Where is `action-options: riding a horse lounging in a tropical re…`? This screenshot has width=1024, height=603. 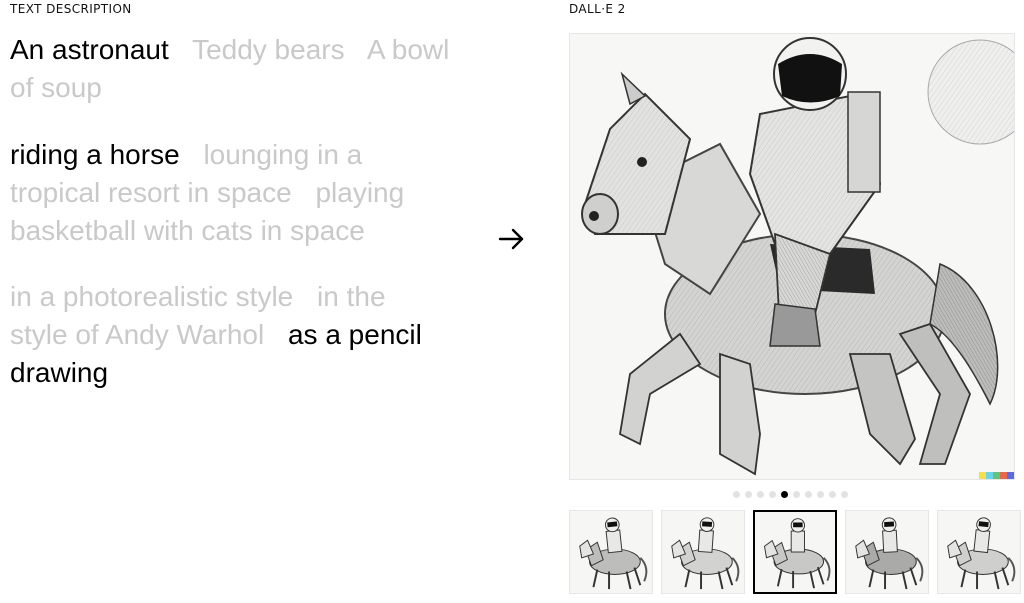 action-options: riding a horse lounging in a tropical re… is located at coordinates (230, 193).